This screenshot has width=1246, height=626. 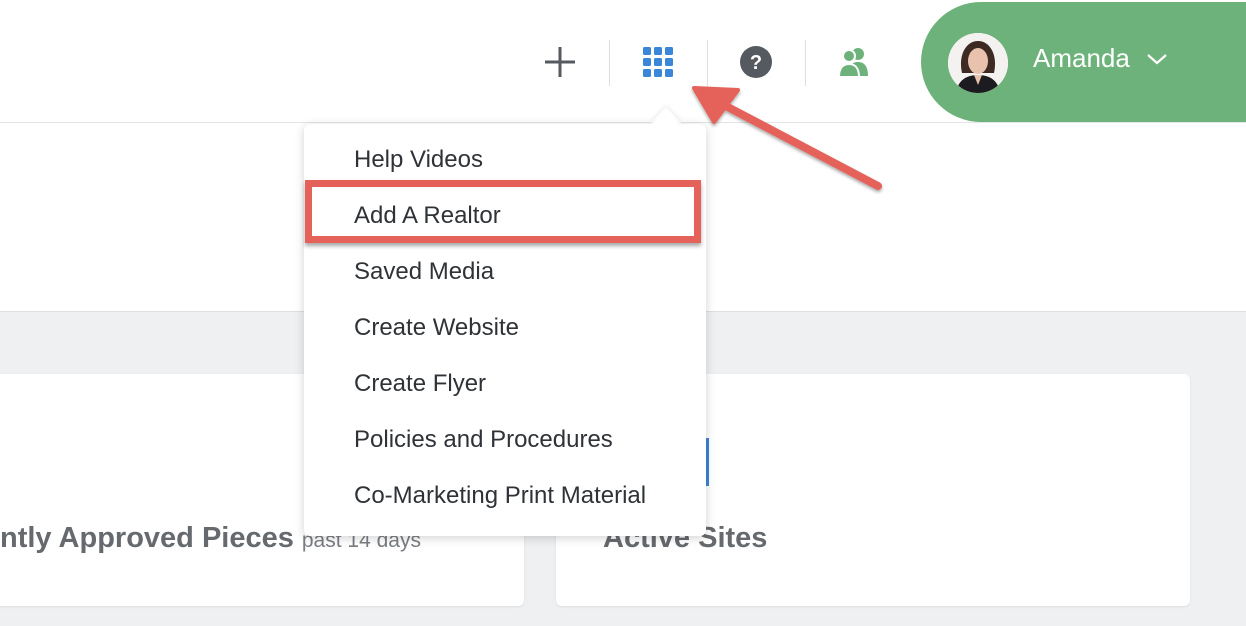 What do you see at coordinates (503, 211) in the screenshot?
I see `highlight-annotation-box` at bounding box center [503, 211].